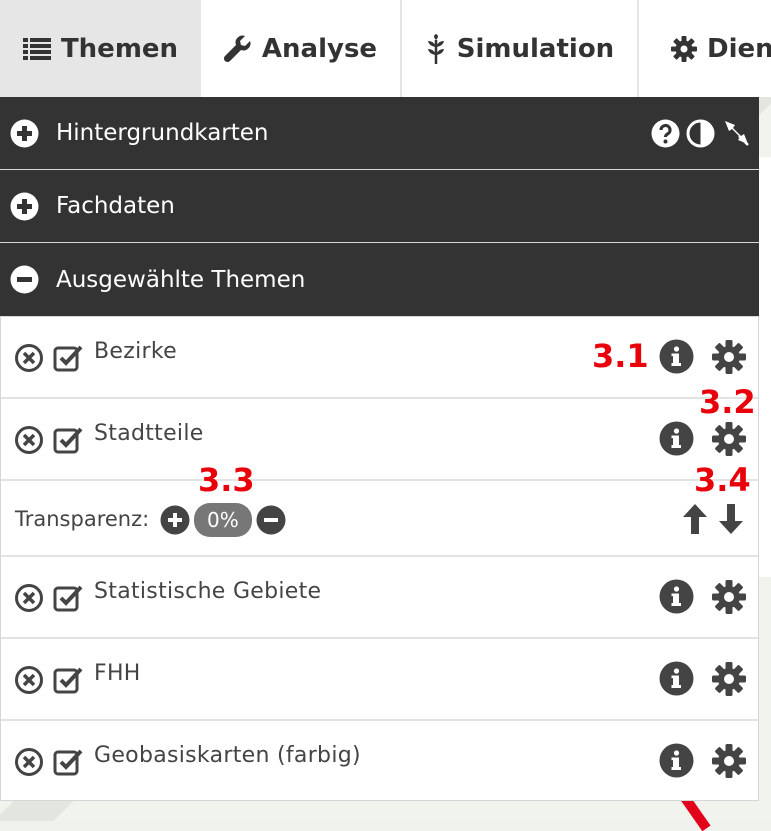  What do you see at coordinates (117, 673) in the screenshot?
I see `layer-name: FHH` at bounding box center [117, 673].